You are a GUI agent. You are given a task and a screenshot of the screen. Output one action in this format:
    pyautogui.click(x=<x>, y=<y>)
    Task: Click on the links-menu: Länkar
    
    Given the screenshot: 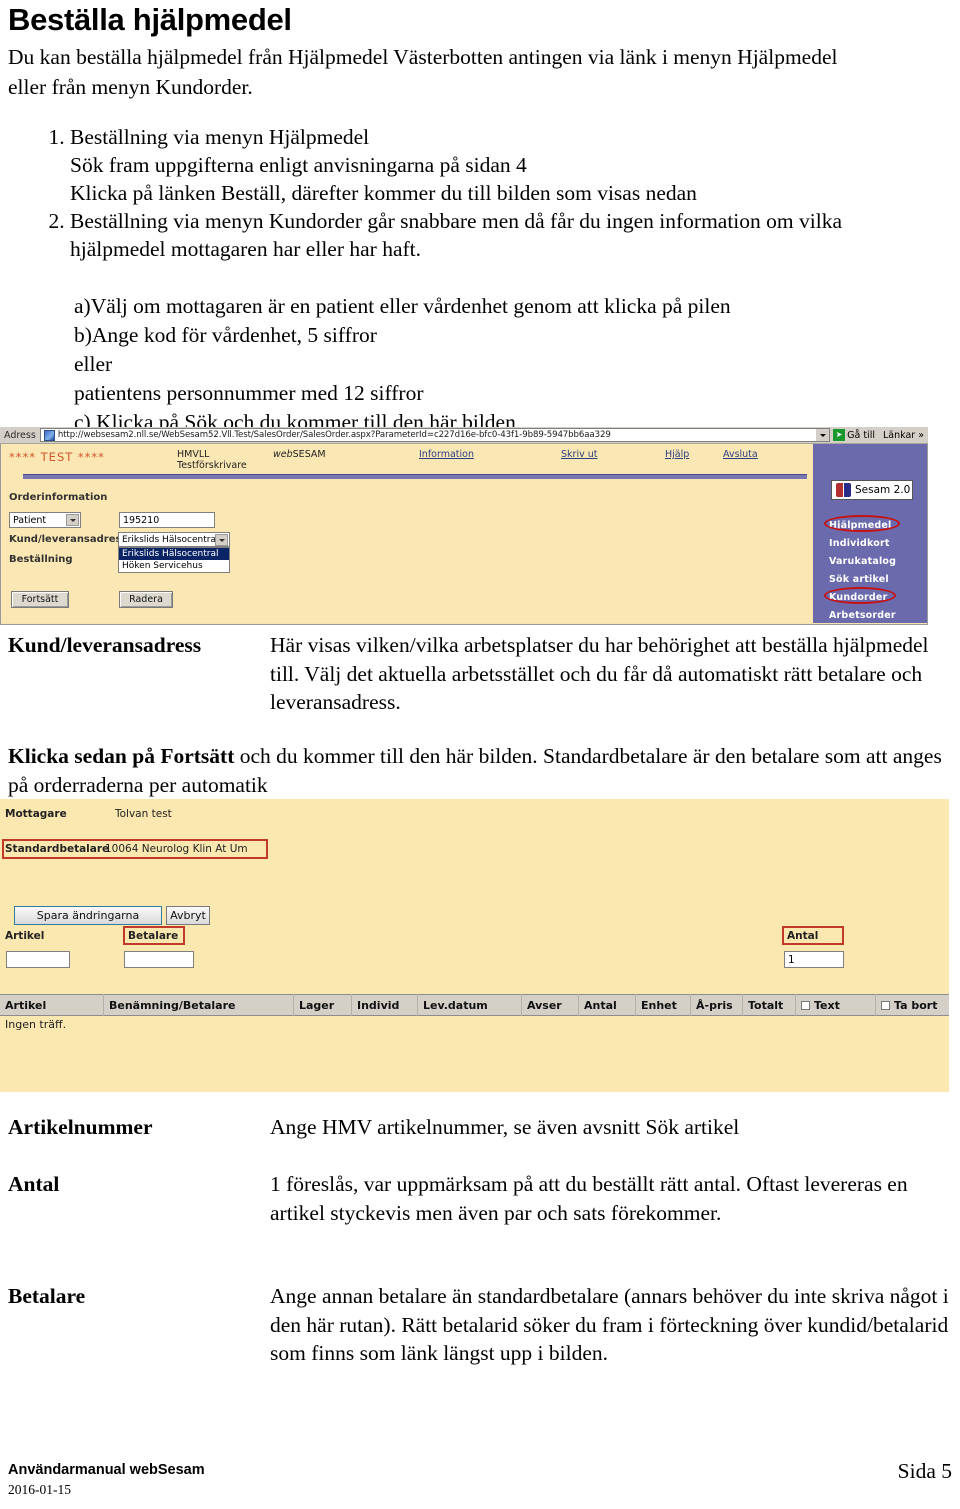 What is the action you would take?
    pyautogui.click(x=899, y=435)
    